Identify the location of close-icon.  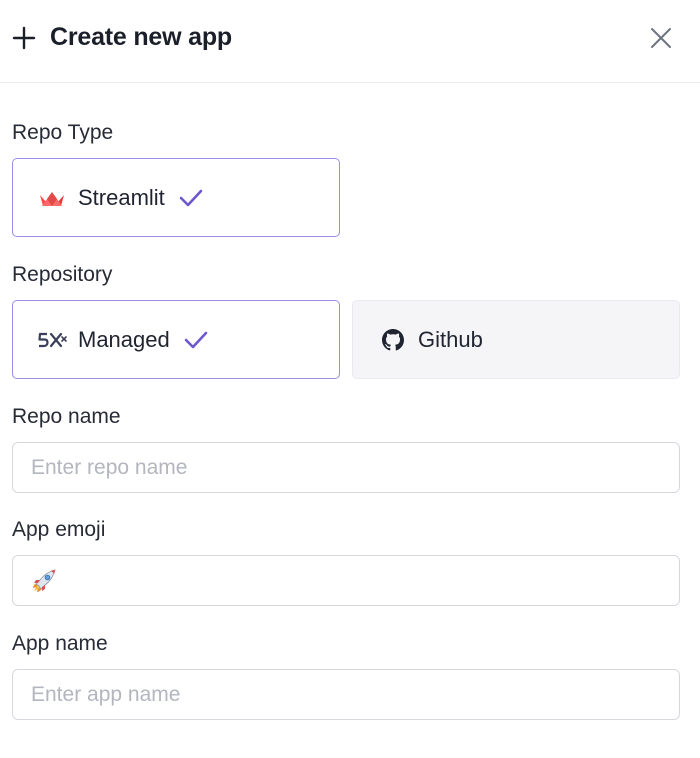
(661, 38).